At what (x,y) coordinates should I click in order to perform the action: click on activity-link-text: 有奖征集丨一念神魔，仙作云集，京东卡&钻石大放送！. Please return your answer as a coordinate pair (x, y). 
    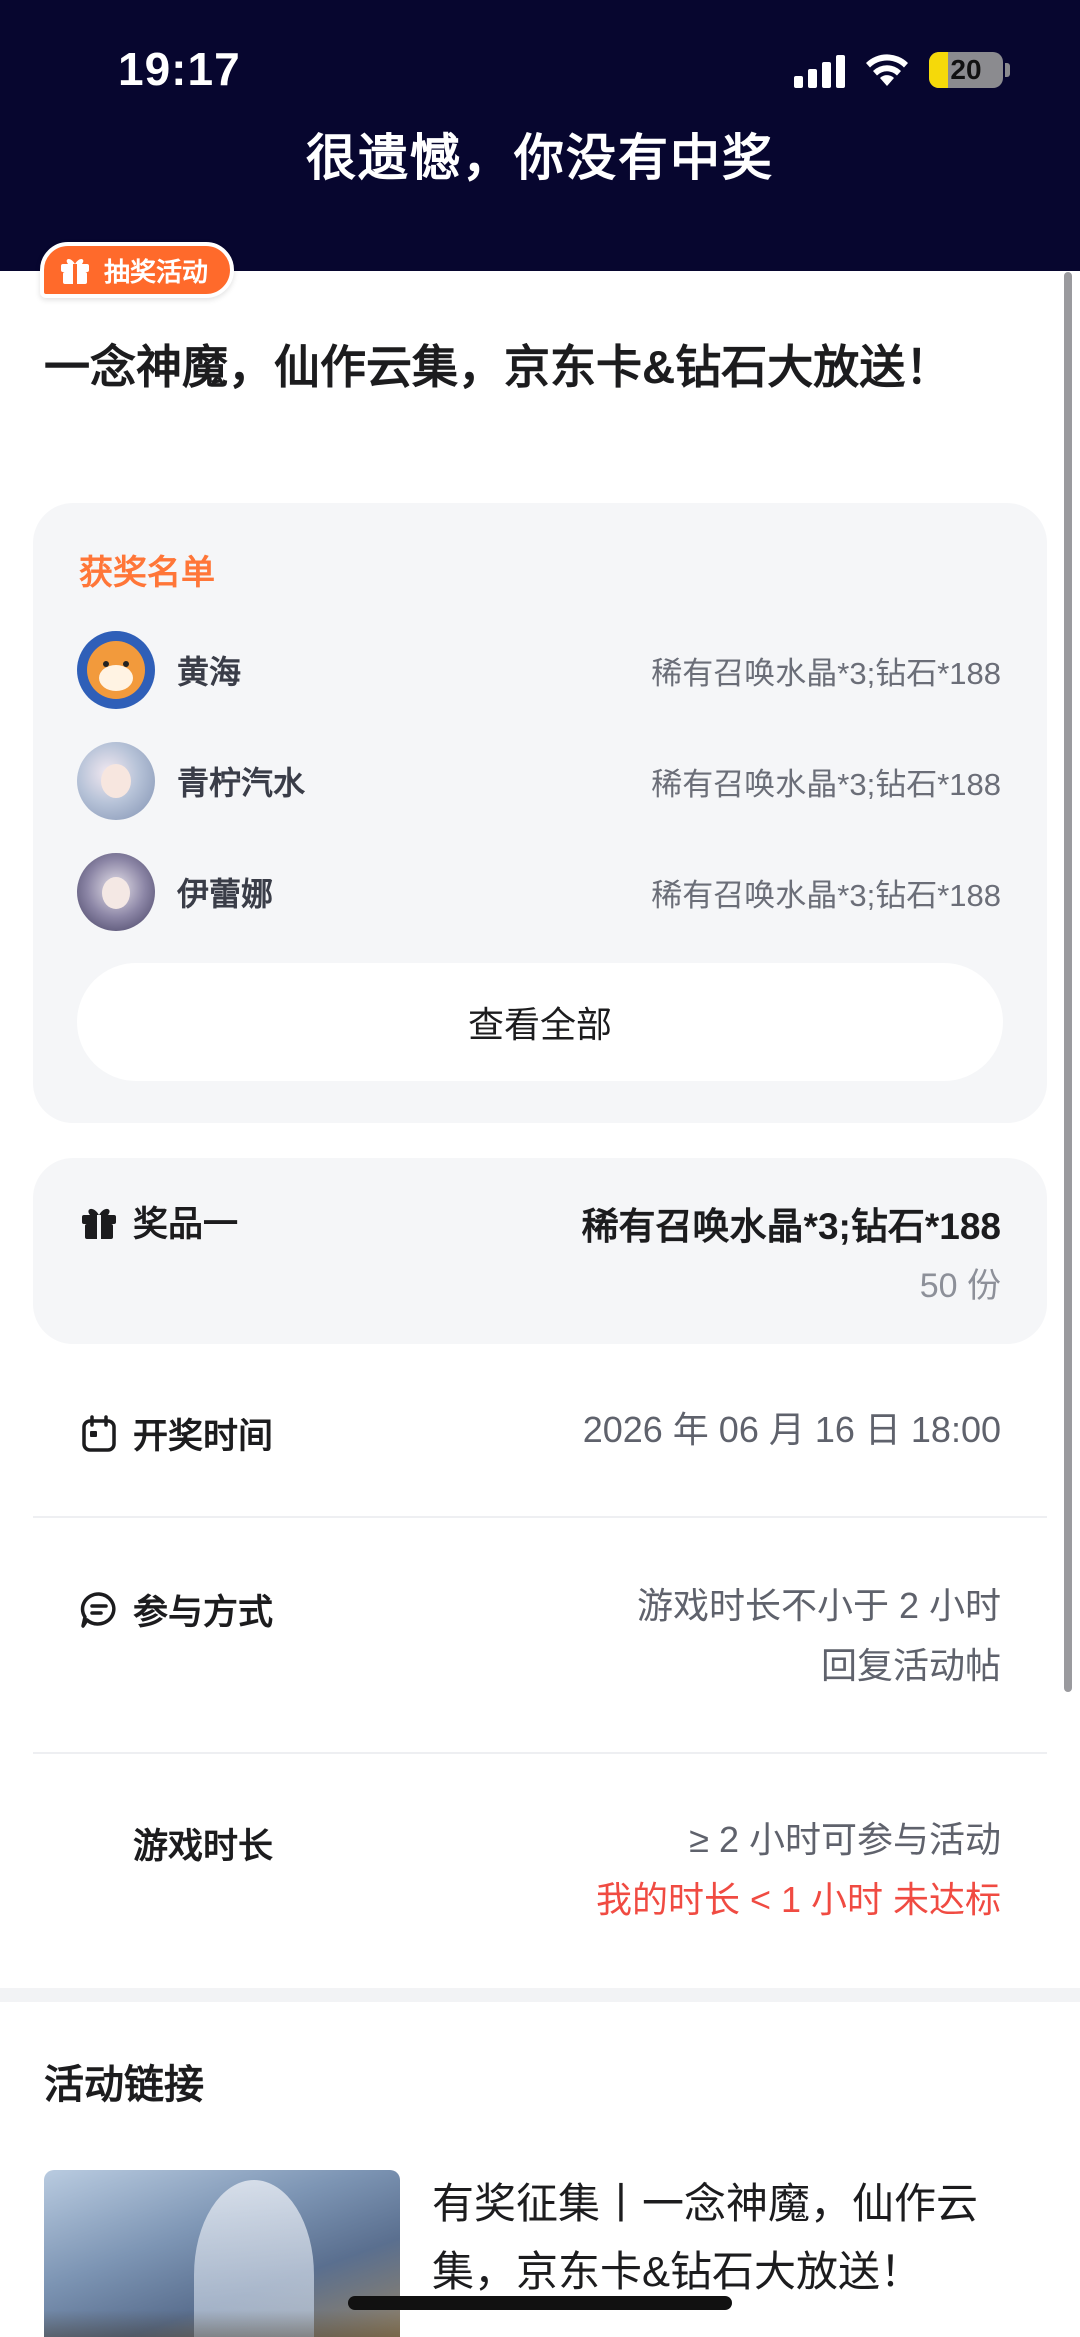
    Looking at the image, I should click on (732, 2238).